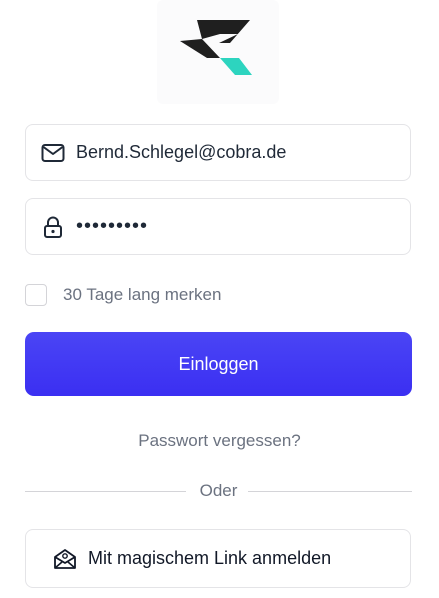 This screenshot has height=598, width=439. What do you see at coordinates (53, 153) in the screenshot?
I see `mail-icon` at bounding box center [53, 153].